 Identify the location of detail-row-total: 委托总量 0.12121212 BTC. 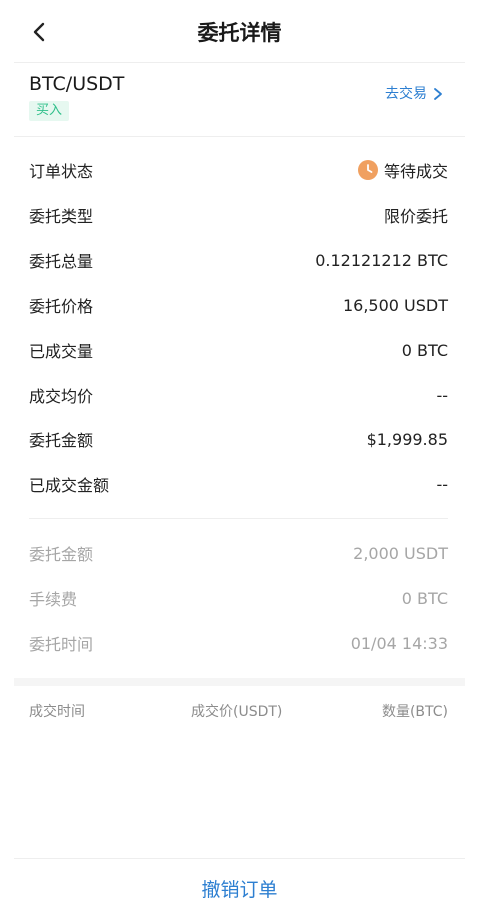
(238, 260).